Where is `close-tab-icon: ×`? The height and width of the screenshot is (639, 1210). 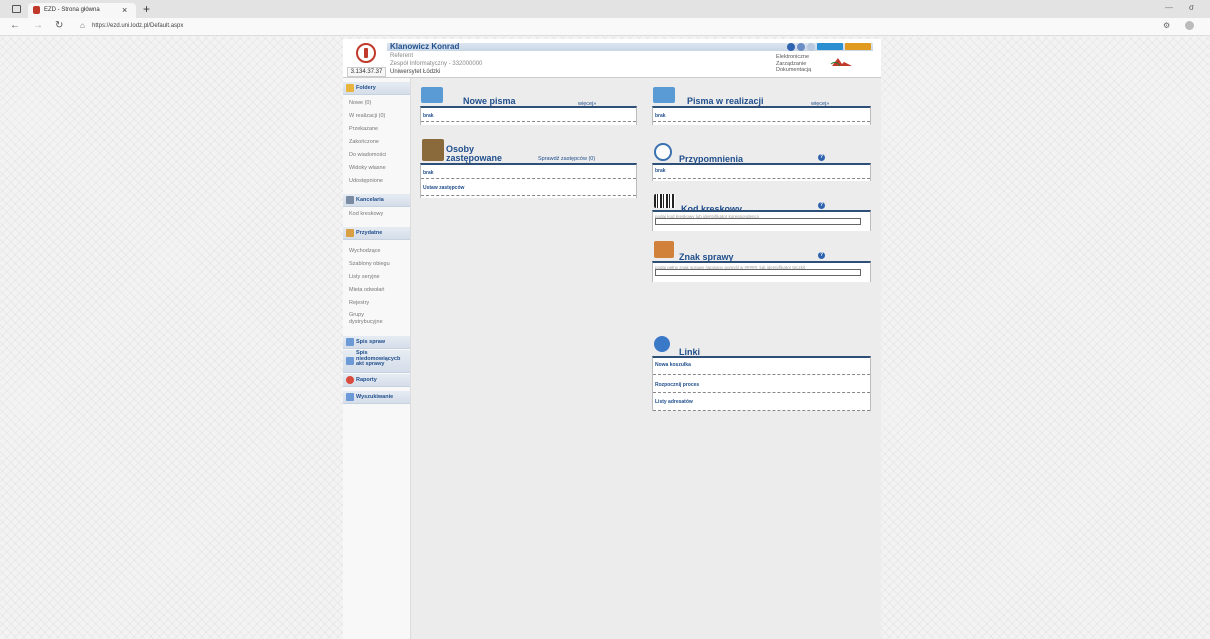
close-tab-icon: × is located at coordinates (124, 10).